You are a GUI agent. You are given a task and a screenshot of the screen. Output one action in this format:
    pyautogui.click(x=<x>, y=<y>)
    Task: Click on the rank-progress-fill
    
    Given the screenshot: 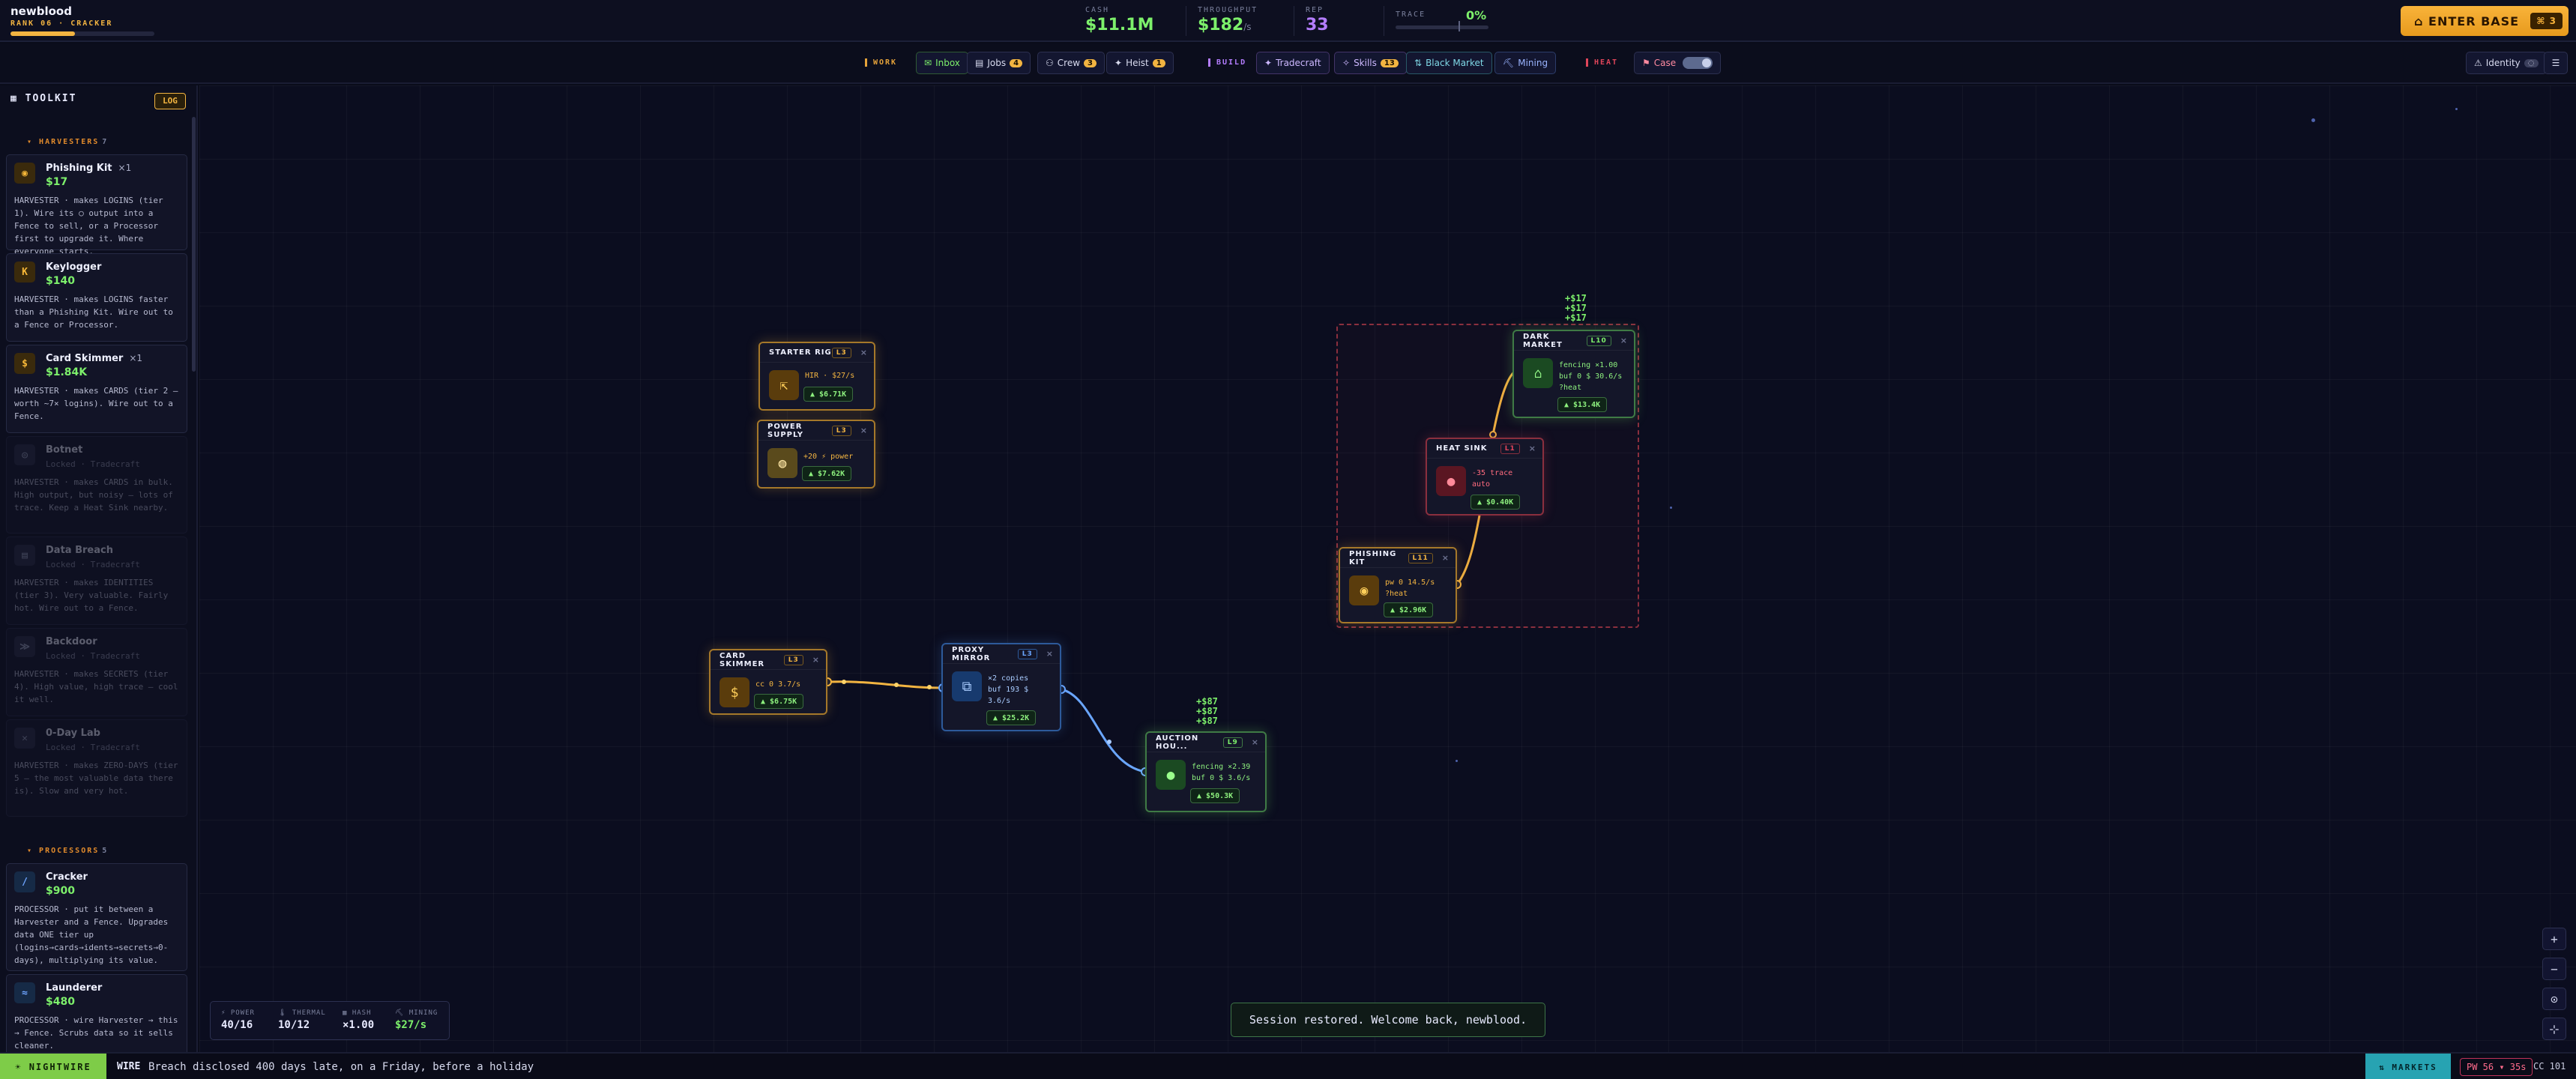 What is the action you would take?
    pyautogui.click(x=43, y=33)
    